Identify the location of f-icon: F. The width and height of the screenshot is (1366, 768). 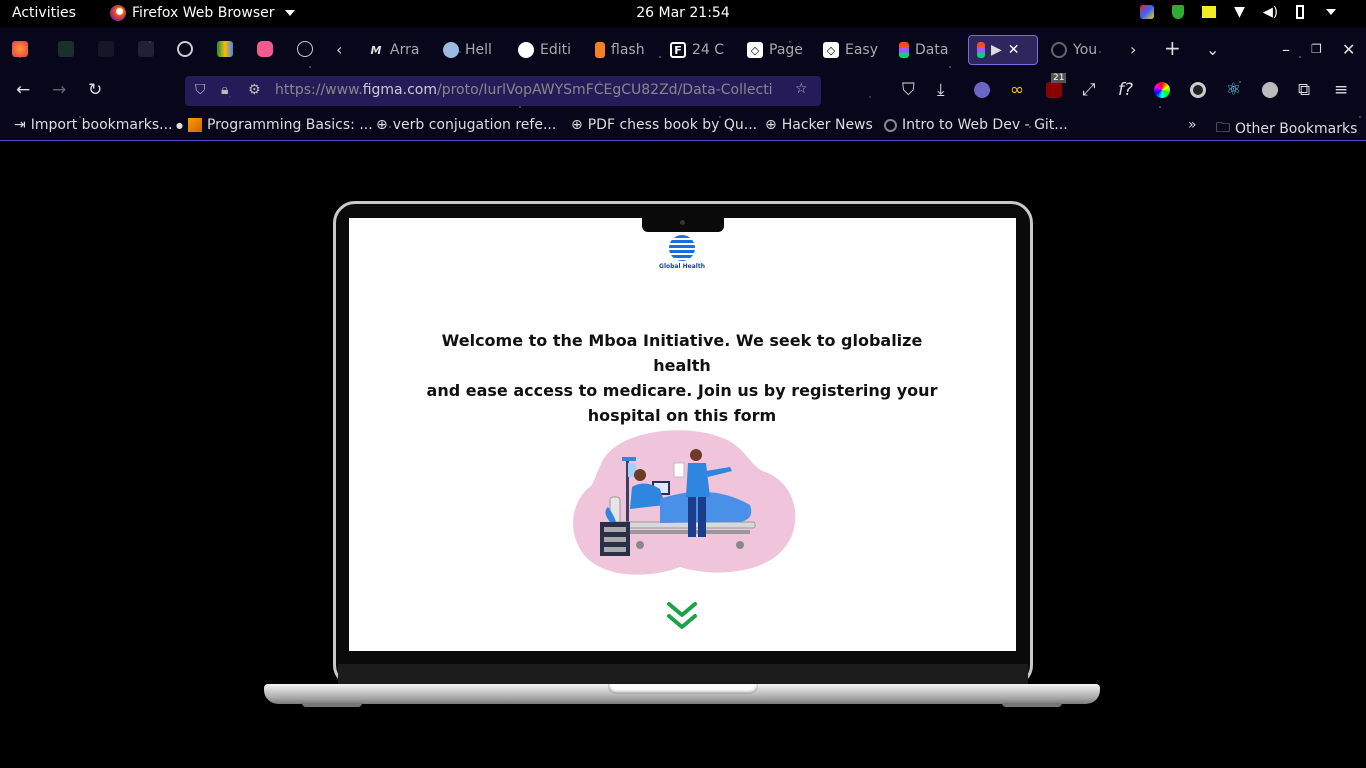
(678, 50).